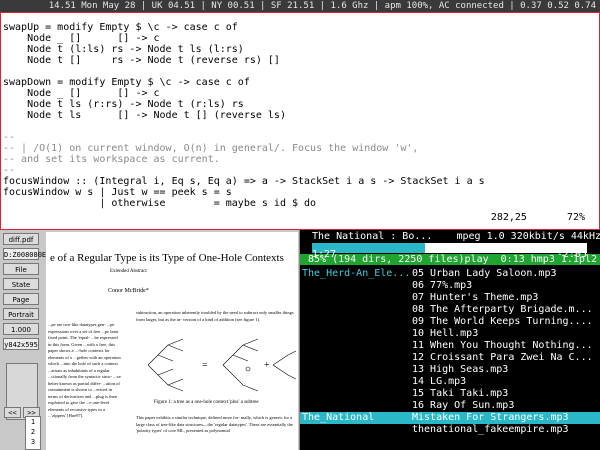 This screenshot has width=600, height=450. Describe the element at coordinates (128, 271) in the screenshot. I see `abstract-label: Extended Abstract` at that location.